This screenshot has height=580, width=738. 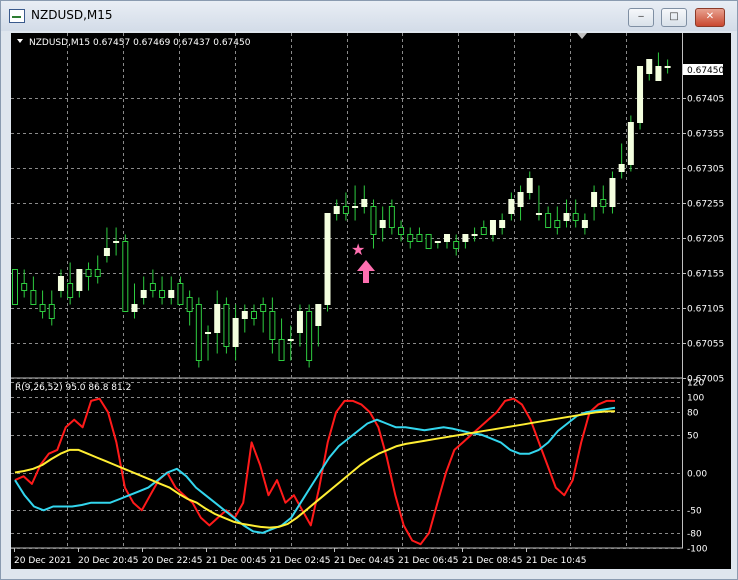 What do you see at coordinates (358, 249) in the screenshot?
I see `star-marker: ★` at bounding box center [358, 249].